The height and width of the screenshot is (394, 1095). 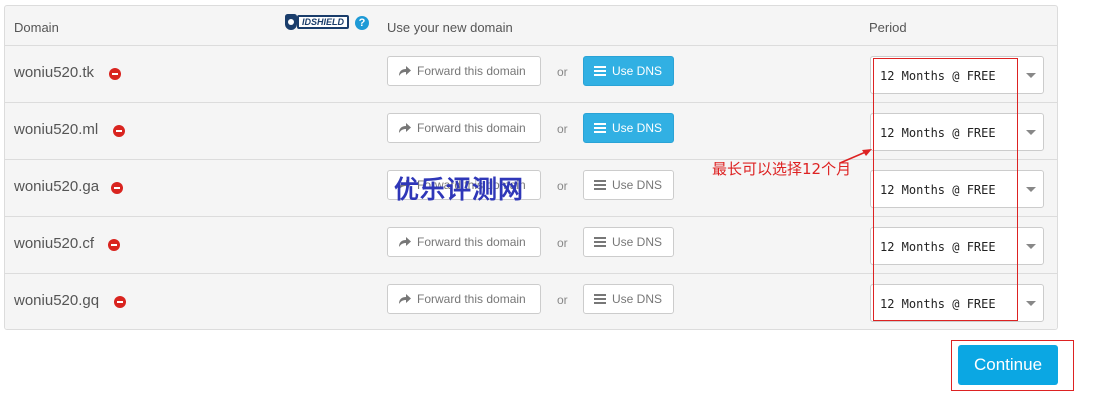 I want to click on domain-name: woniu520.ml, so click(x=56, y=129).